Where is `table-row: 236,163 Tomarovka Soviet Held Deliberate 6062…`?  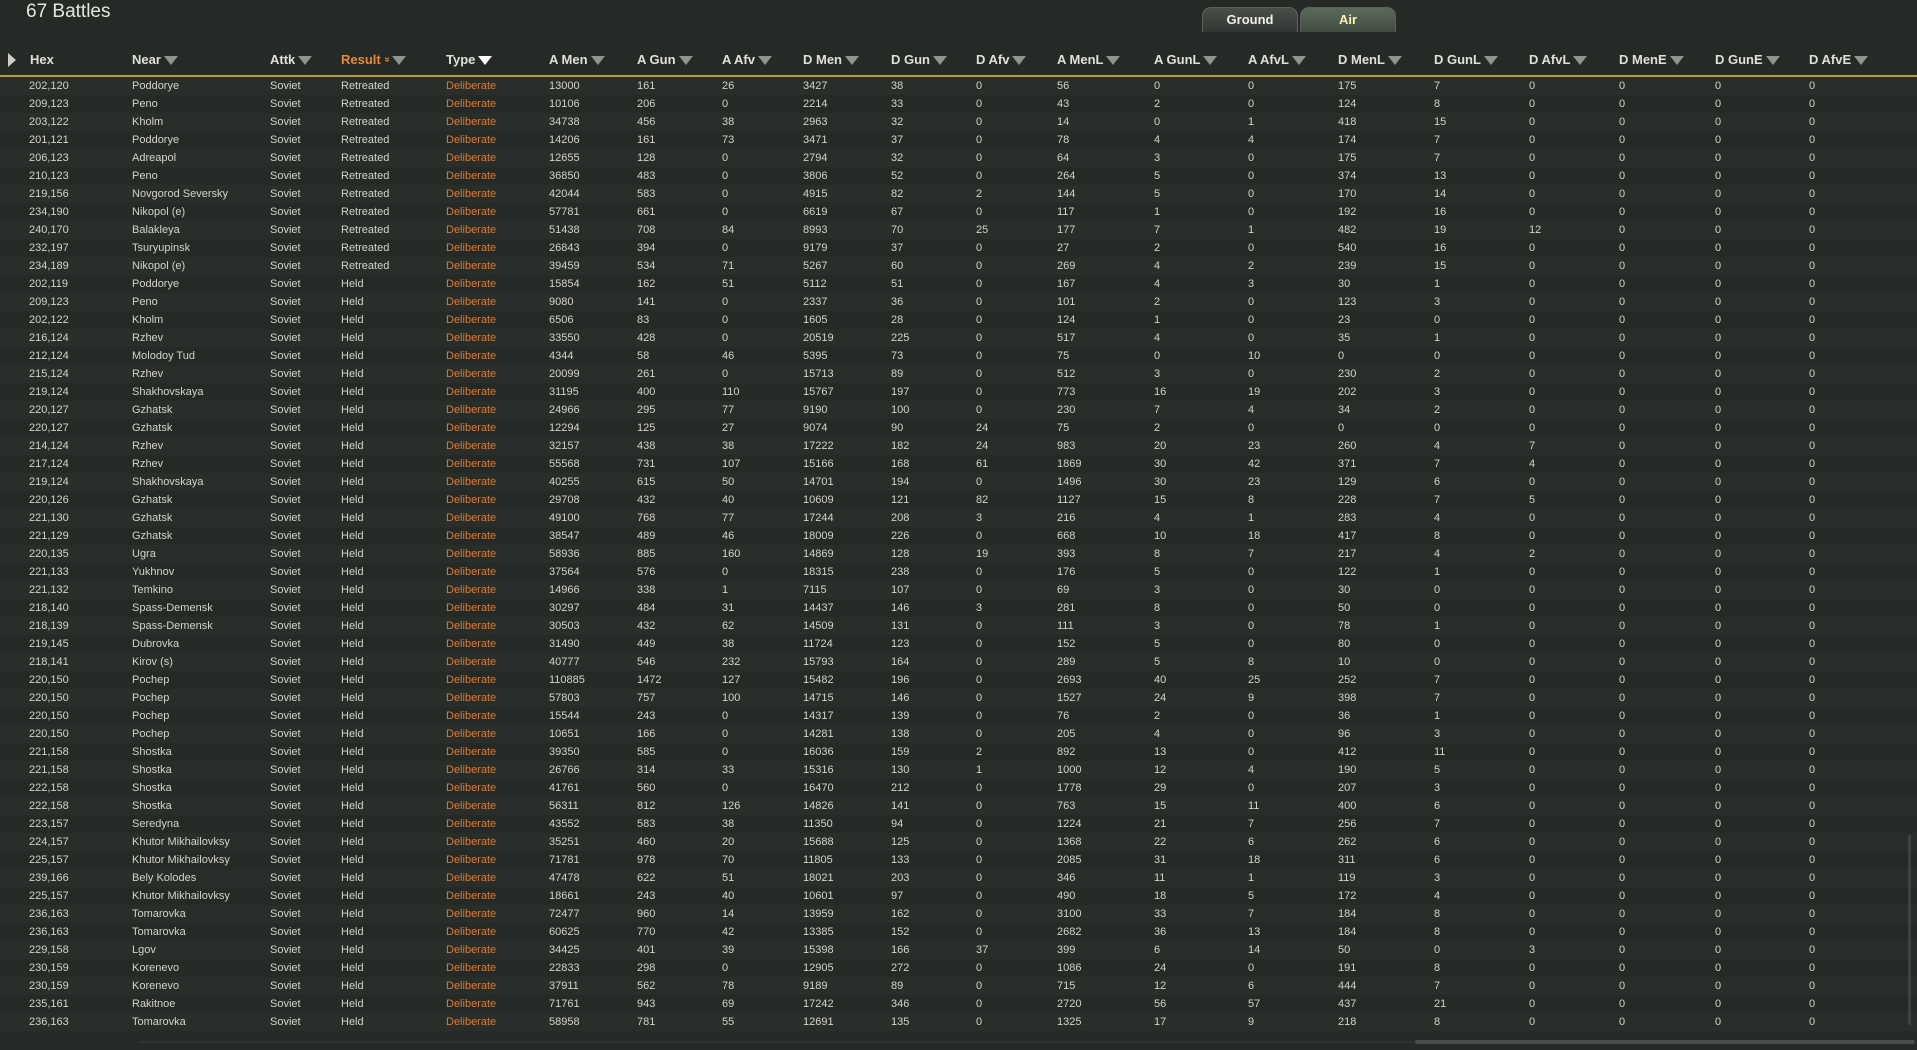 table-row: 236,163 Tomarovka Soviet Held Deliberate 6062… is located at coordinates (958, 932).